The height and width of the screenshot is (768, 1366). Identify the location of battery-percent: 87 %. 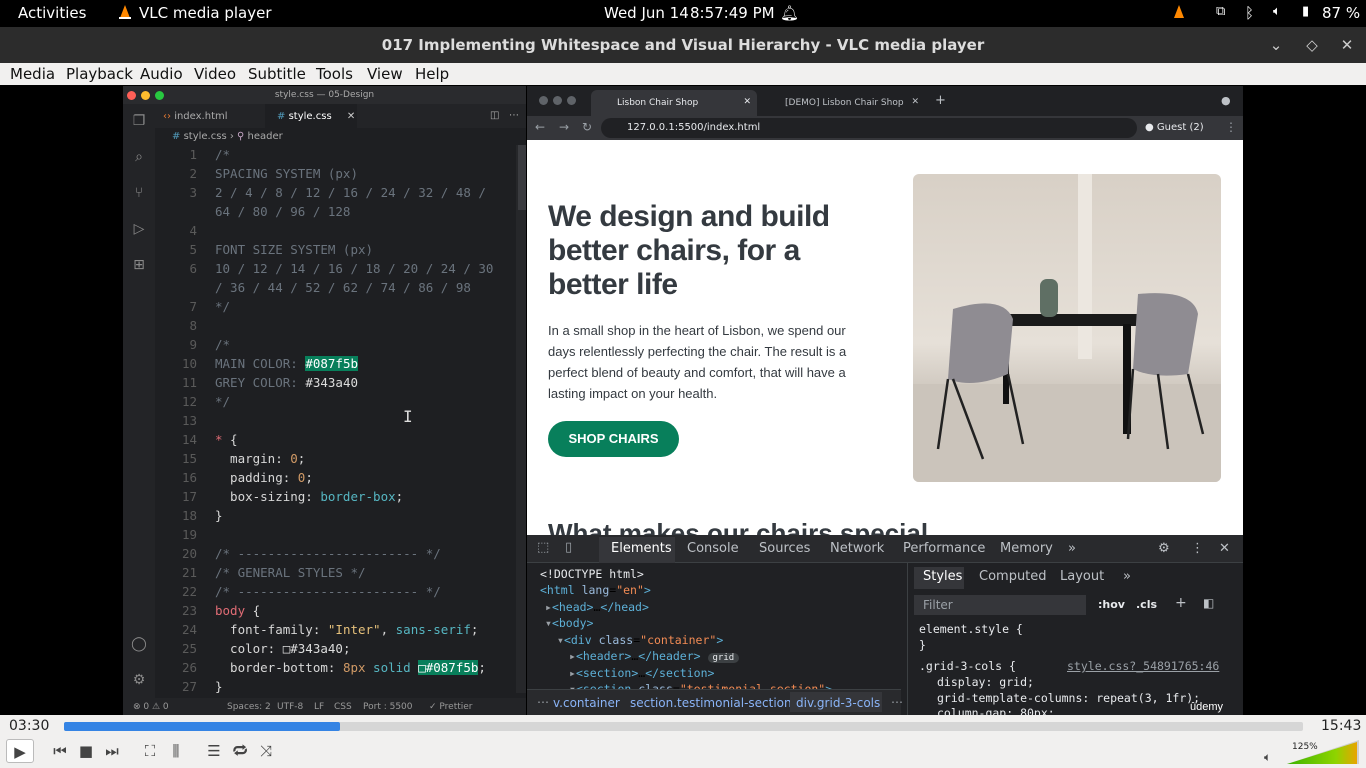
(1341, 13).